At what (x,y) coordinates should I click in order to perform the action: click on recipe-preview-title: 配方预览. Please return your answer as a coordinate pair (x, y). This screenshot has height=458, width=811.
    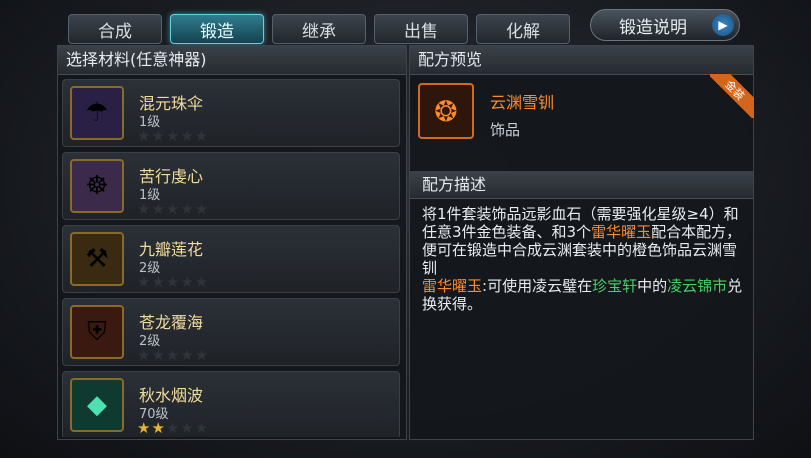
    Looking at the image, I should click on (581, 60).